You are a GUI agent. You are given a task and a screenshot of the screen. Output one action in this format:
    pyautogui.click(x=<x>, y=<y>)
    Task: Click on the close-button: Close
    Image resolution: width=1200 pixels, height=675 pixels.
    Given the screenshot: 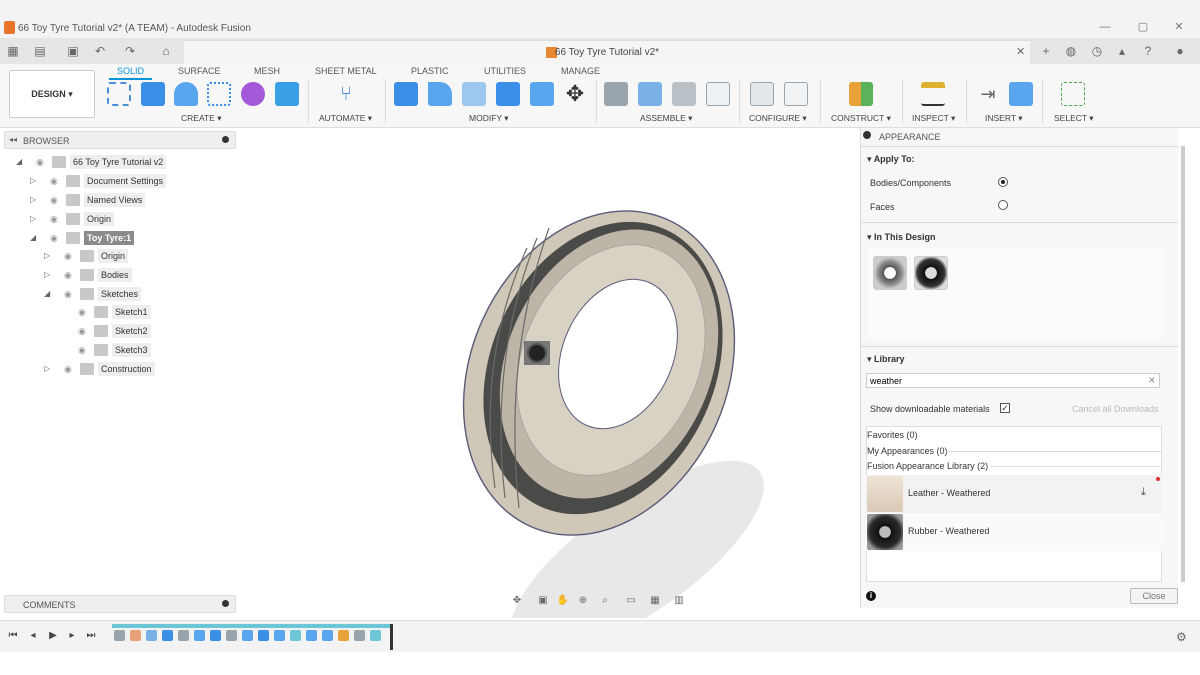 What is the action you would take?
    pyautogui.click(x=1154, y=596)
    